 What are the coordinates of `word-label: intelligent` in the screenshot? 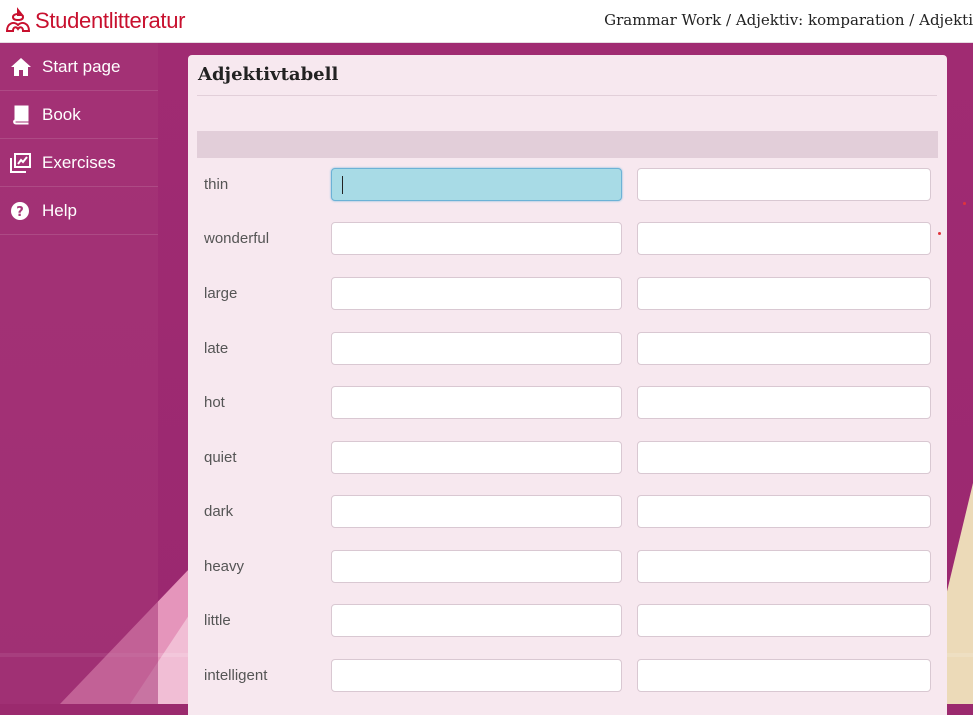 It's located at (236, 675).